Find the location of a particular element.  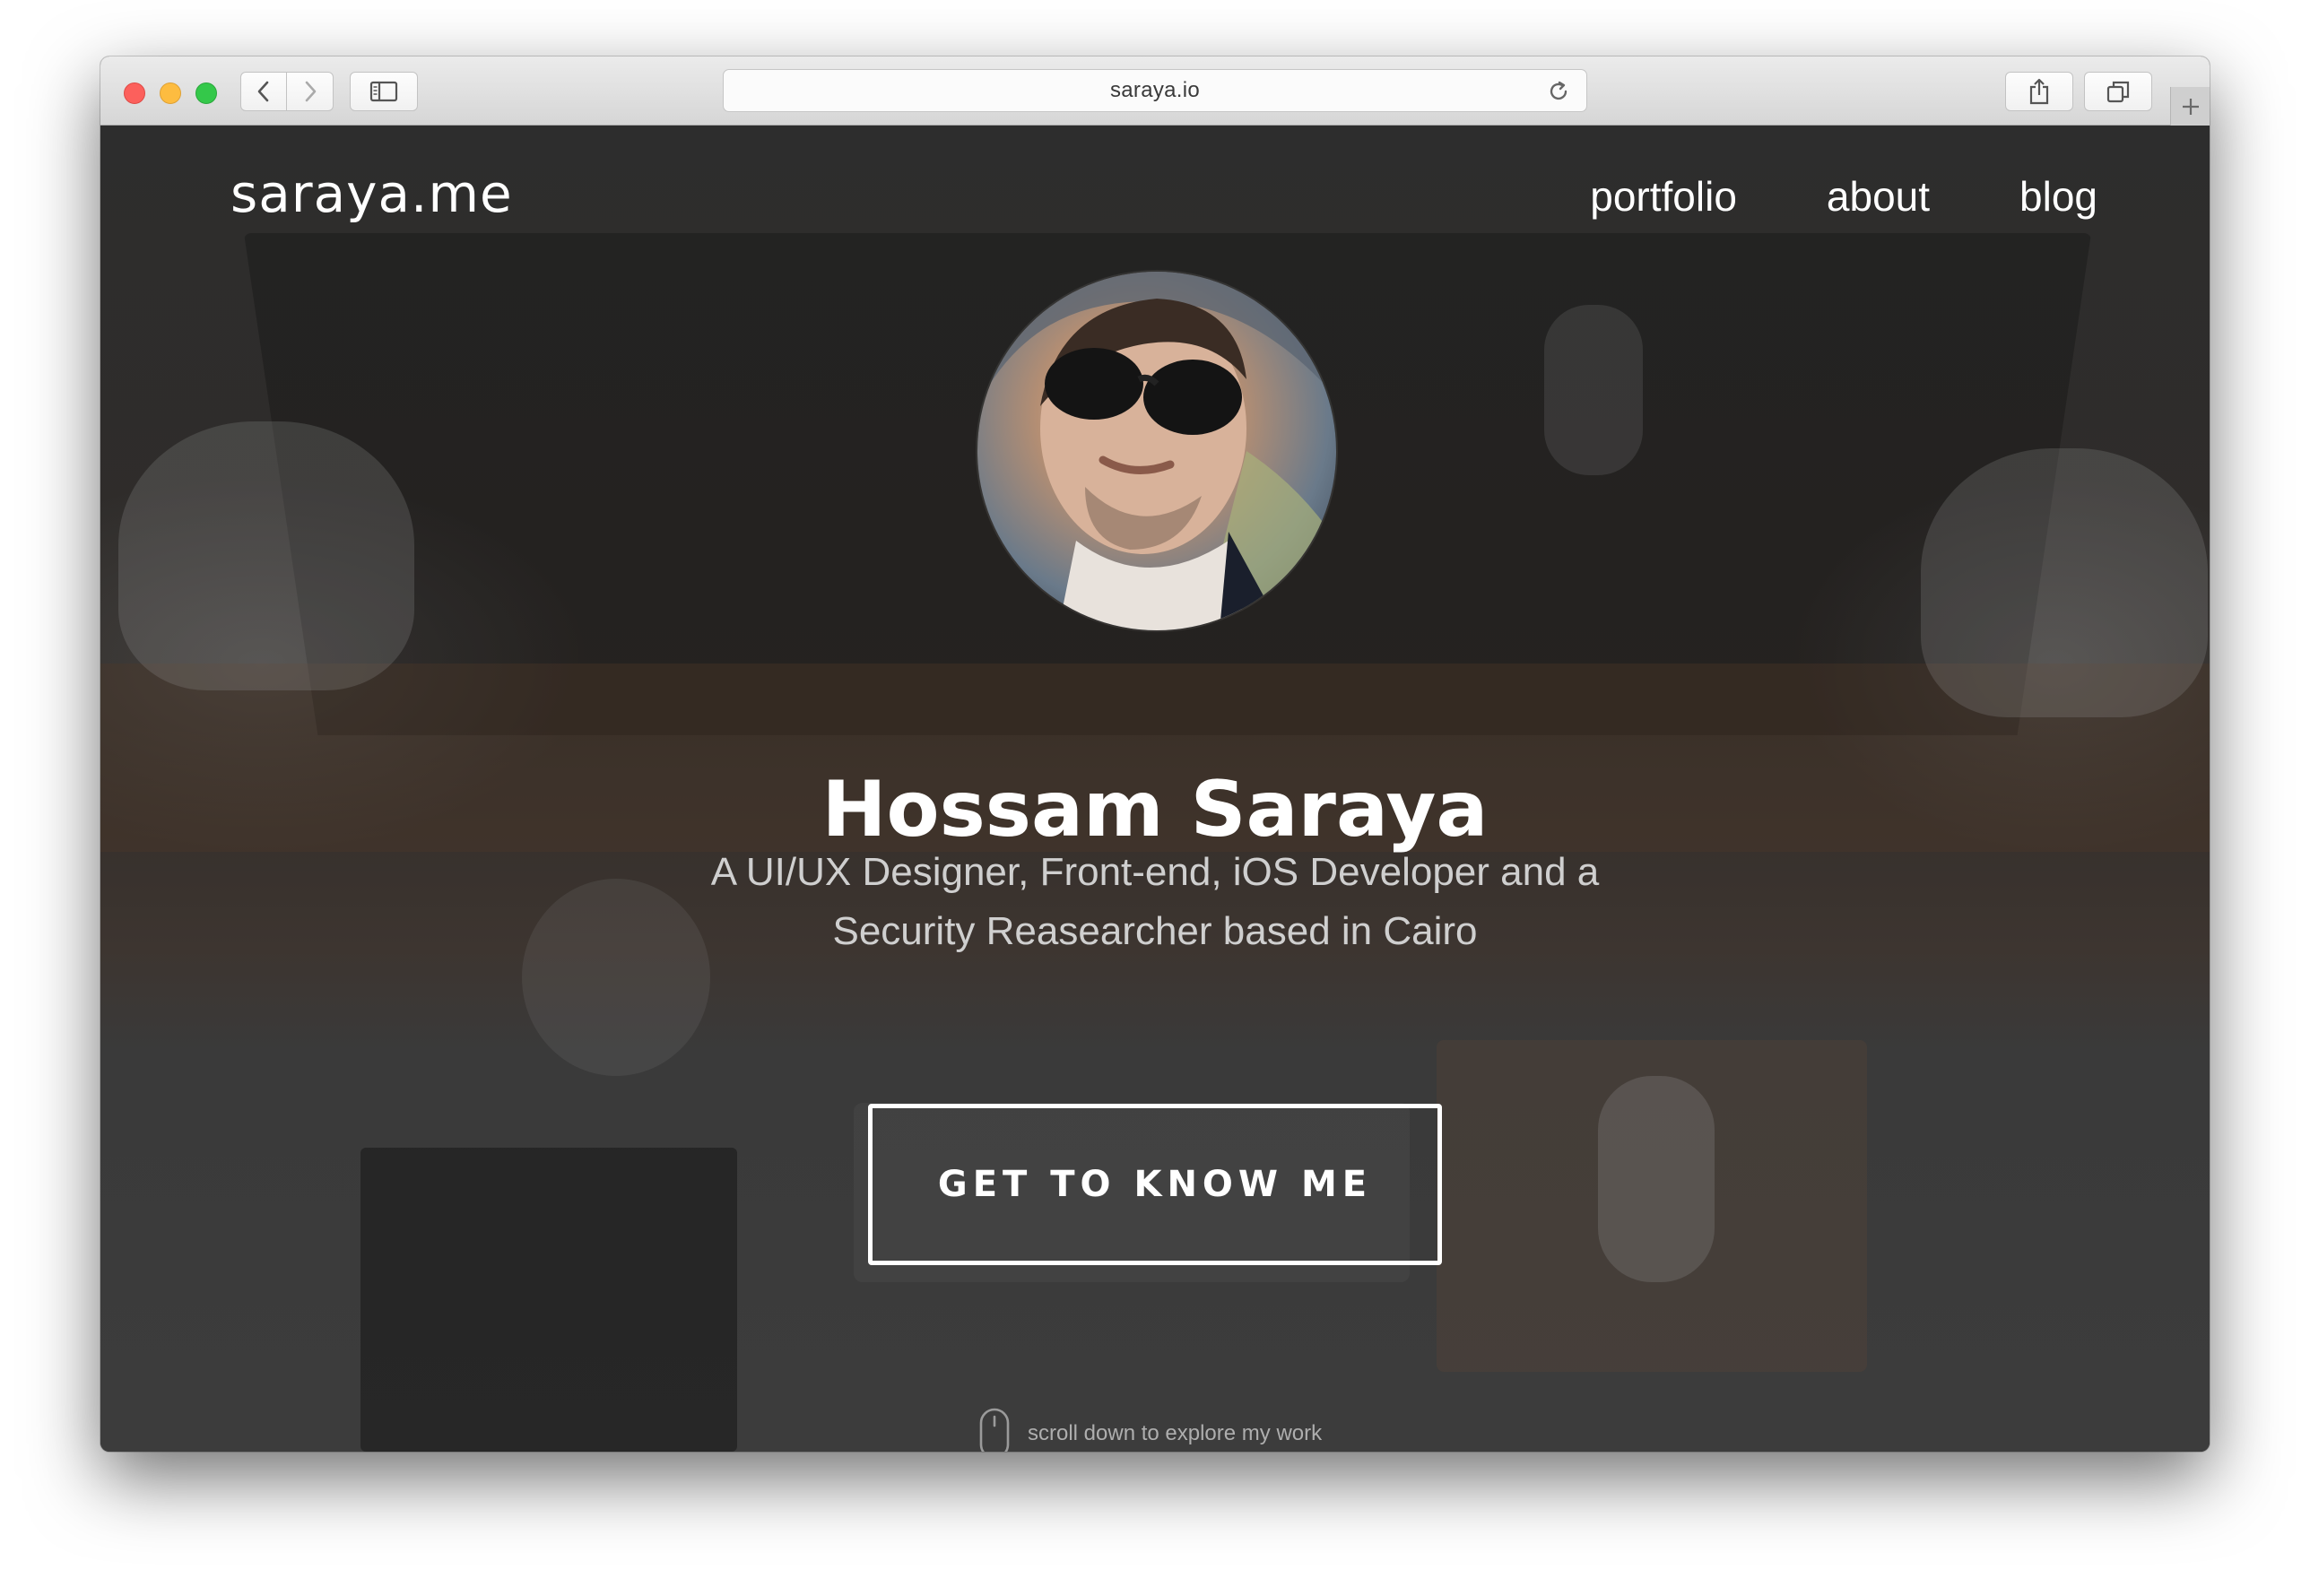

avatar is located at coordinates (1156, 451).